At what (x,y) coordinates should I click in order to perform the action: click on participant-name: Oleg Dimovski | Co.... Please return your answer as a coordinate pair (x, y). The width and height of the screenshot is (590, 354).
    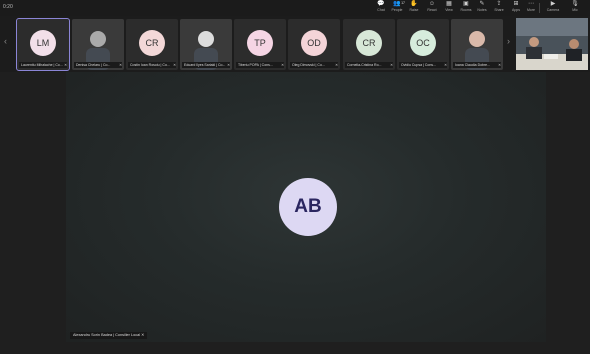
    Looking at the image, I should click on (314, 65).